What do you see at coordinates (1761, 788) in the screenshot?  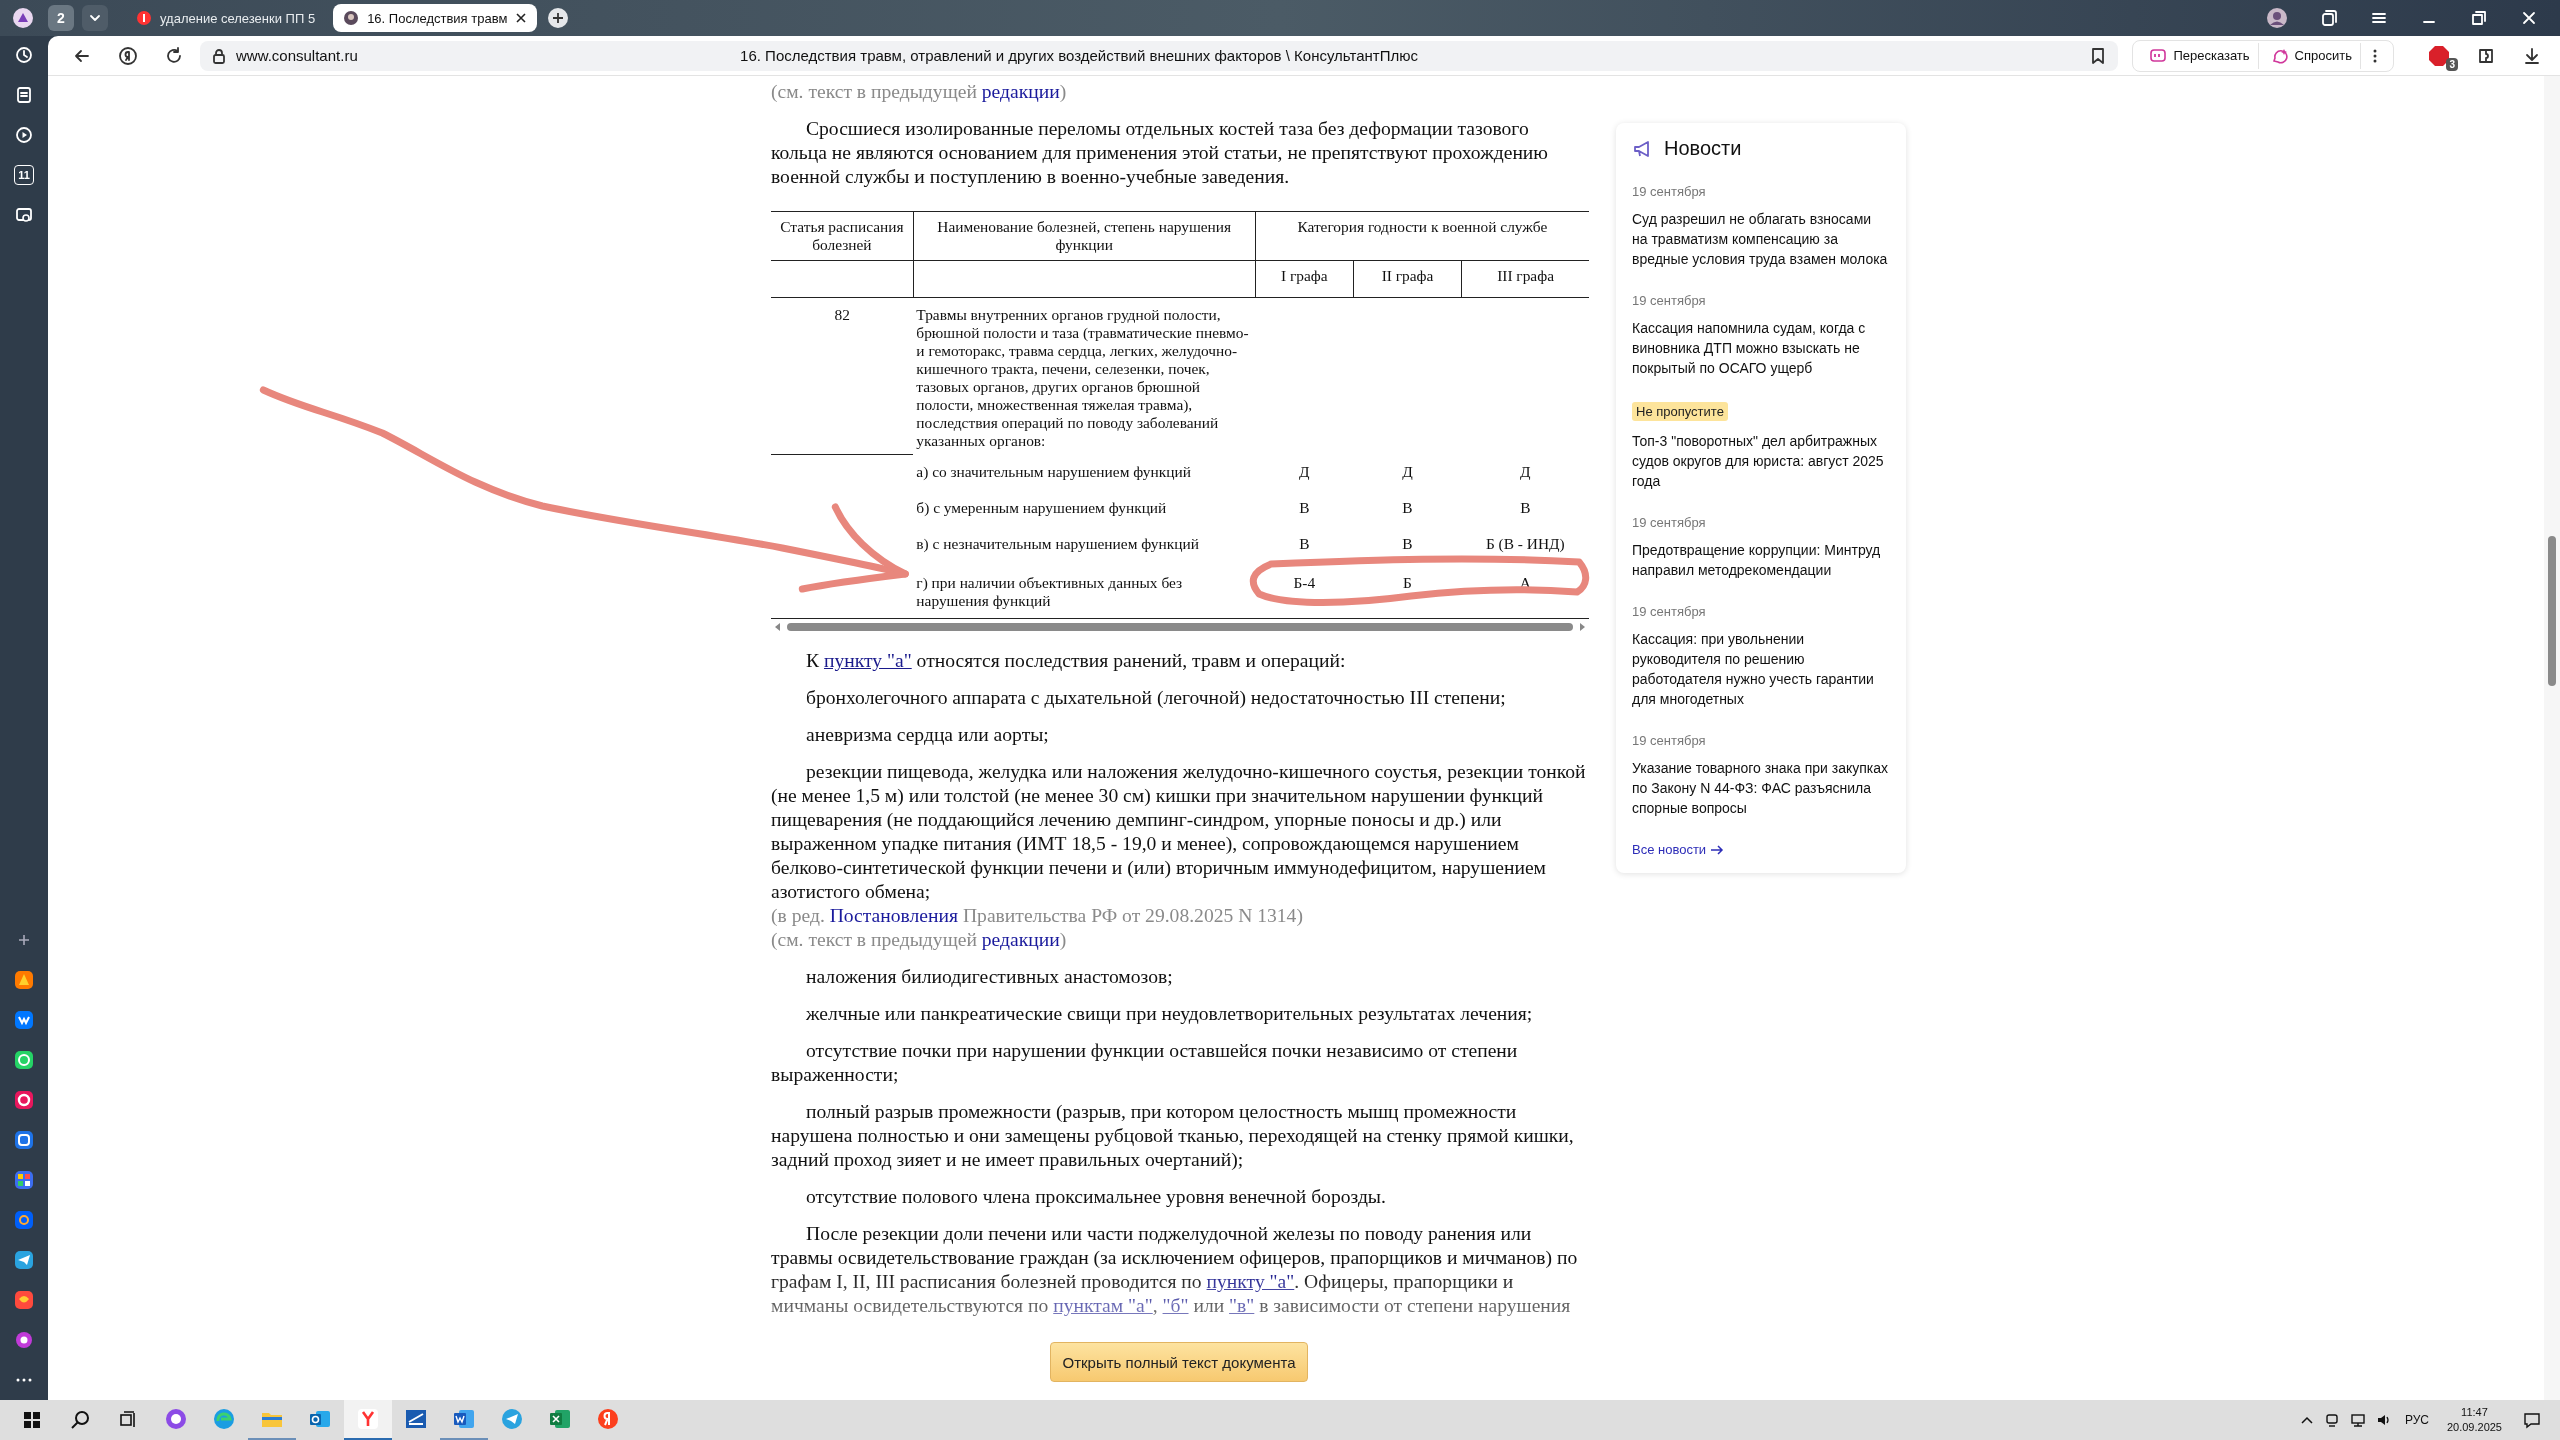 I see `news-headline: Указание товарного знака при закупках по Закону N 44-ФЗ: ФАС разъяснила спорные вопросы` at bounding box center [1761, 788].